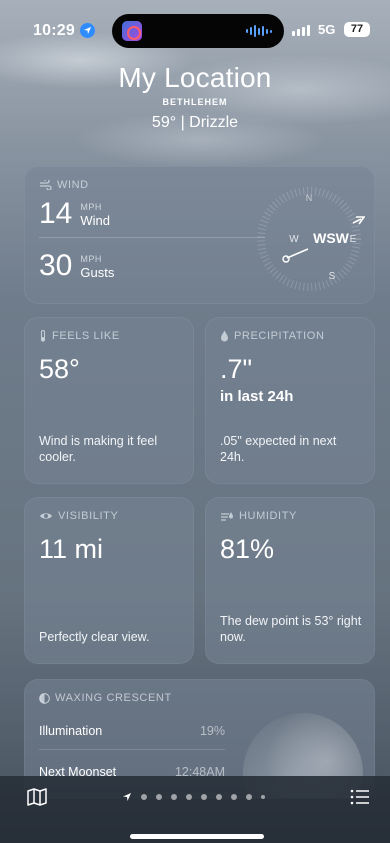 This screenshot has height=843, width=390. I want to click on wind-card-header: WIND, so click(64, 185).